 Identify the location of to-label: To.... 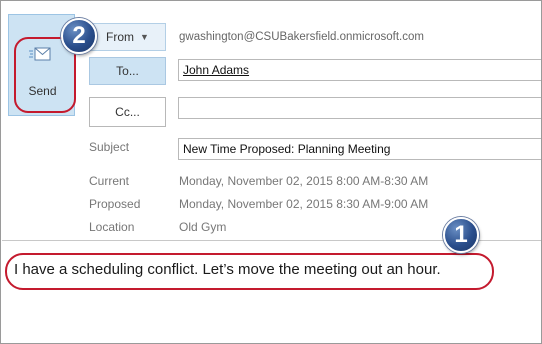
(127, 71).